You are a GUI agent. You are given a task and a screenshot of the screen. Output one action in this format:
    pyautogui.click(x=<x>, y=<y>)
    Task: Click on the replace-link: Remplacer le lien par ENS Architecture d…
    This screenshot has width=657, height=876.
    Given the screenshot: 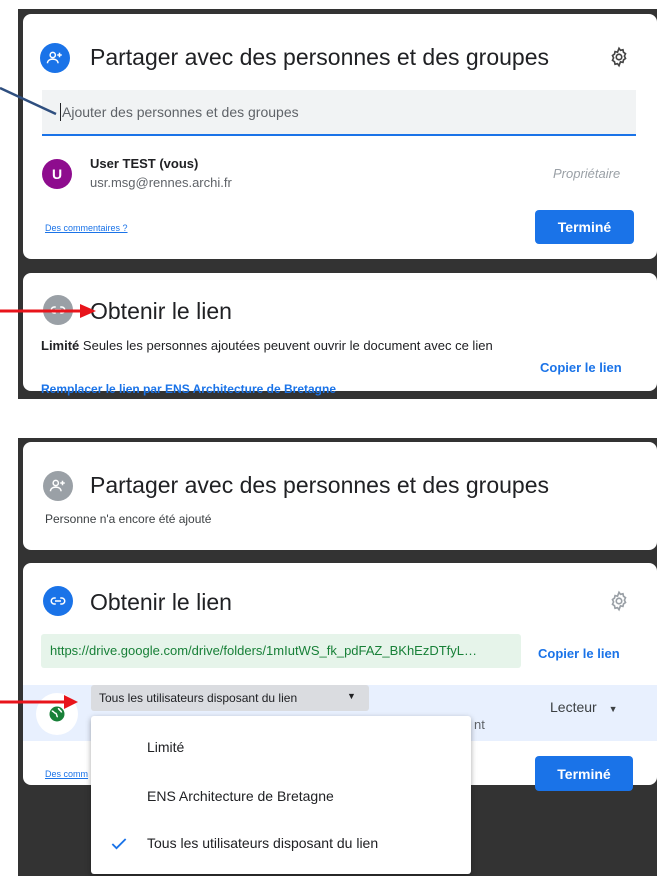 What is the action you would take?
    pyautogui.click(x=188, y=389)
    